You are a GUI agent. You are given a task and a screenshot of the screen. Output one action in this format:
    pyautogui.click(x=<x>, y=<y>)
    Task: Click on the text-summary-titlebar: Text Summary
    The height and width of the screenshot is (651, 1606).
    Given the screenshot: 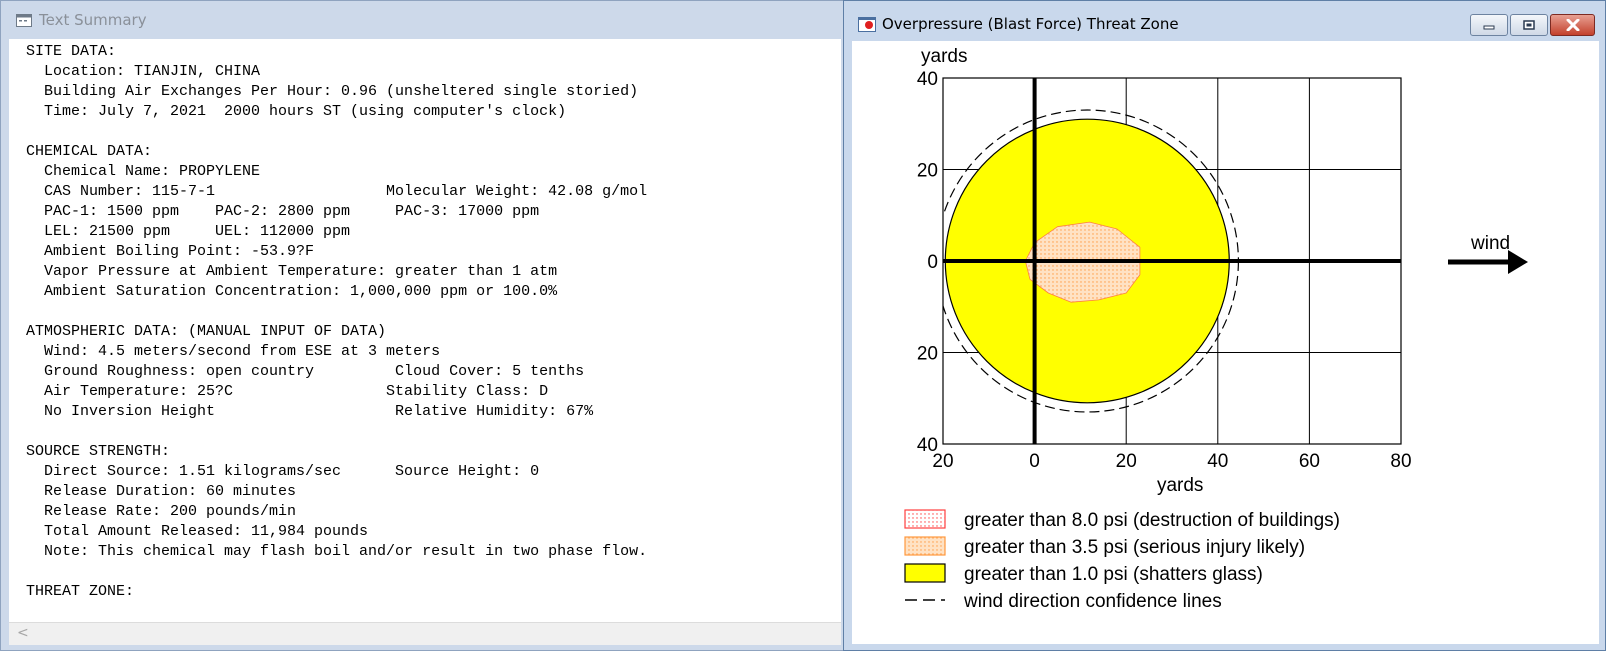 What is the action you would take?
    pyautogui.click(x=422, y=20)
    